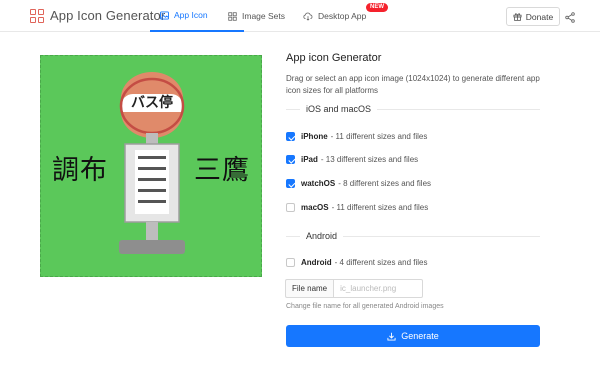 The width and height of the screenshot is (600, 368). I want to click on brand-name: App Icon Generator, so click(108, 15).